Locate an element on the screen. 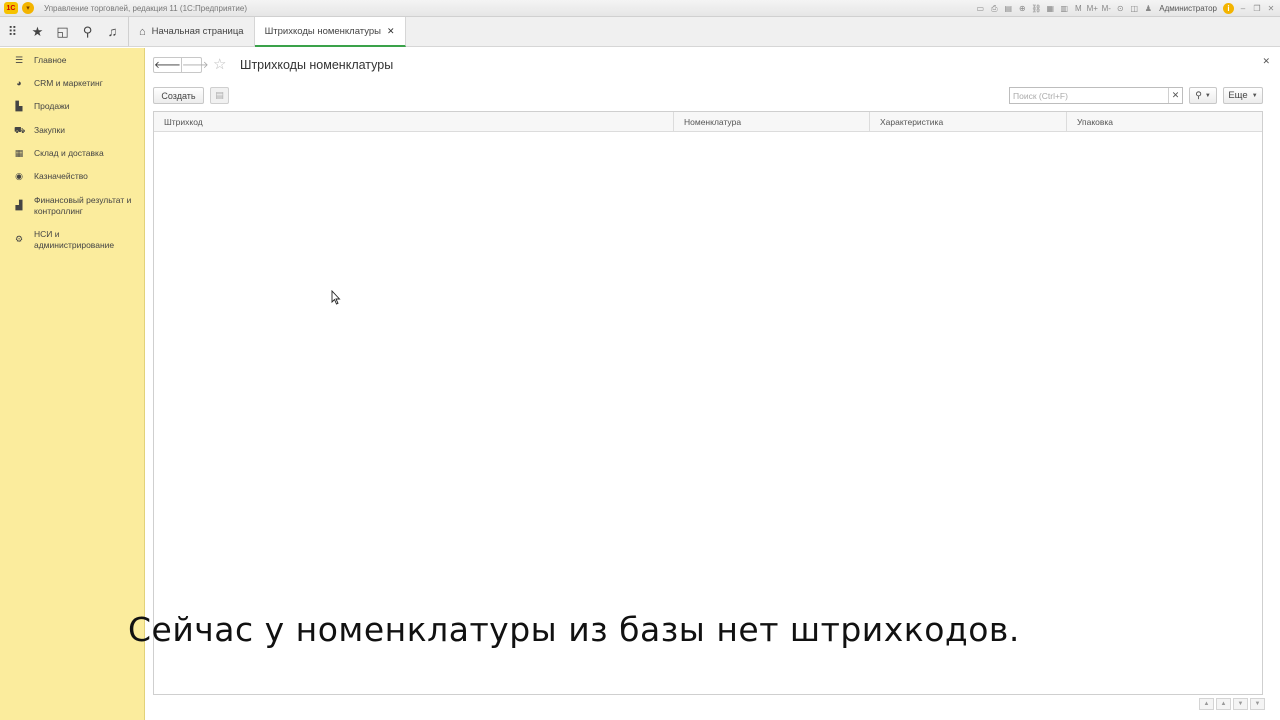 This screenshot has width=1280, height=720. magnifier-icon: ⚲ is located at coordinates (1198, 95).